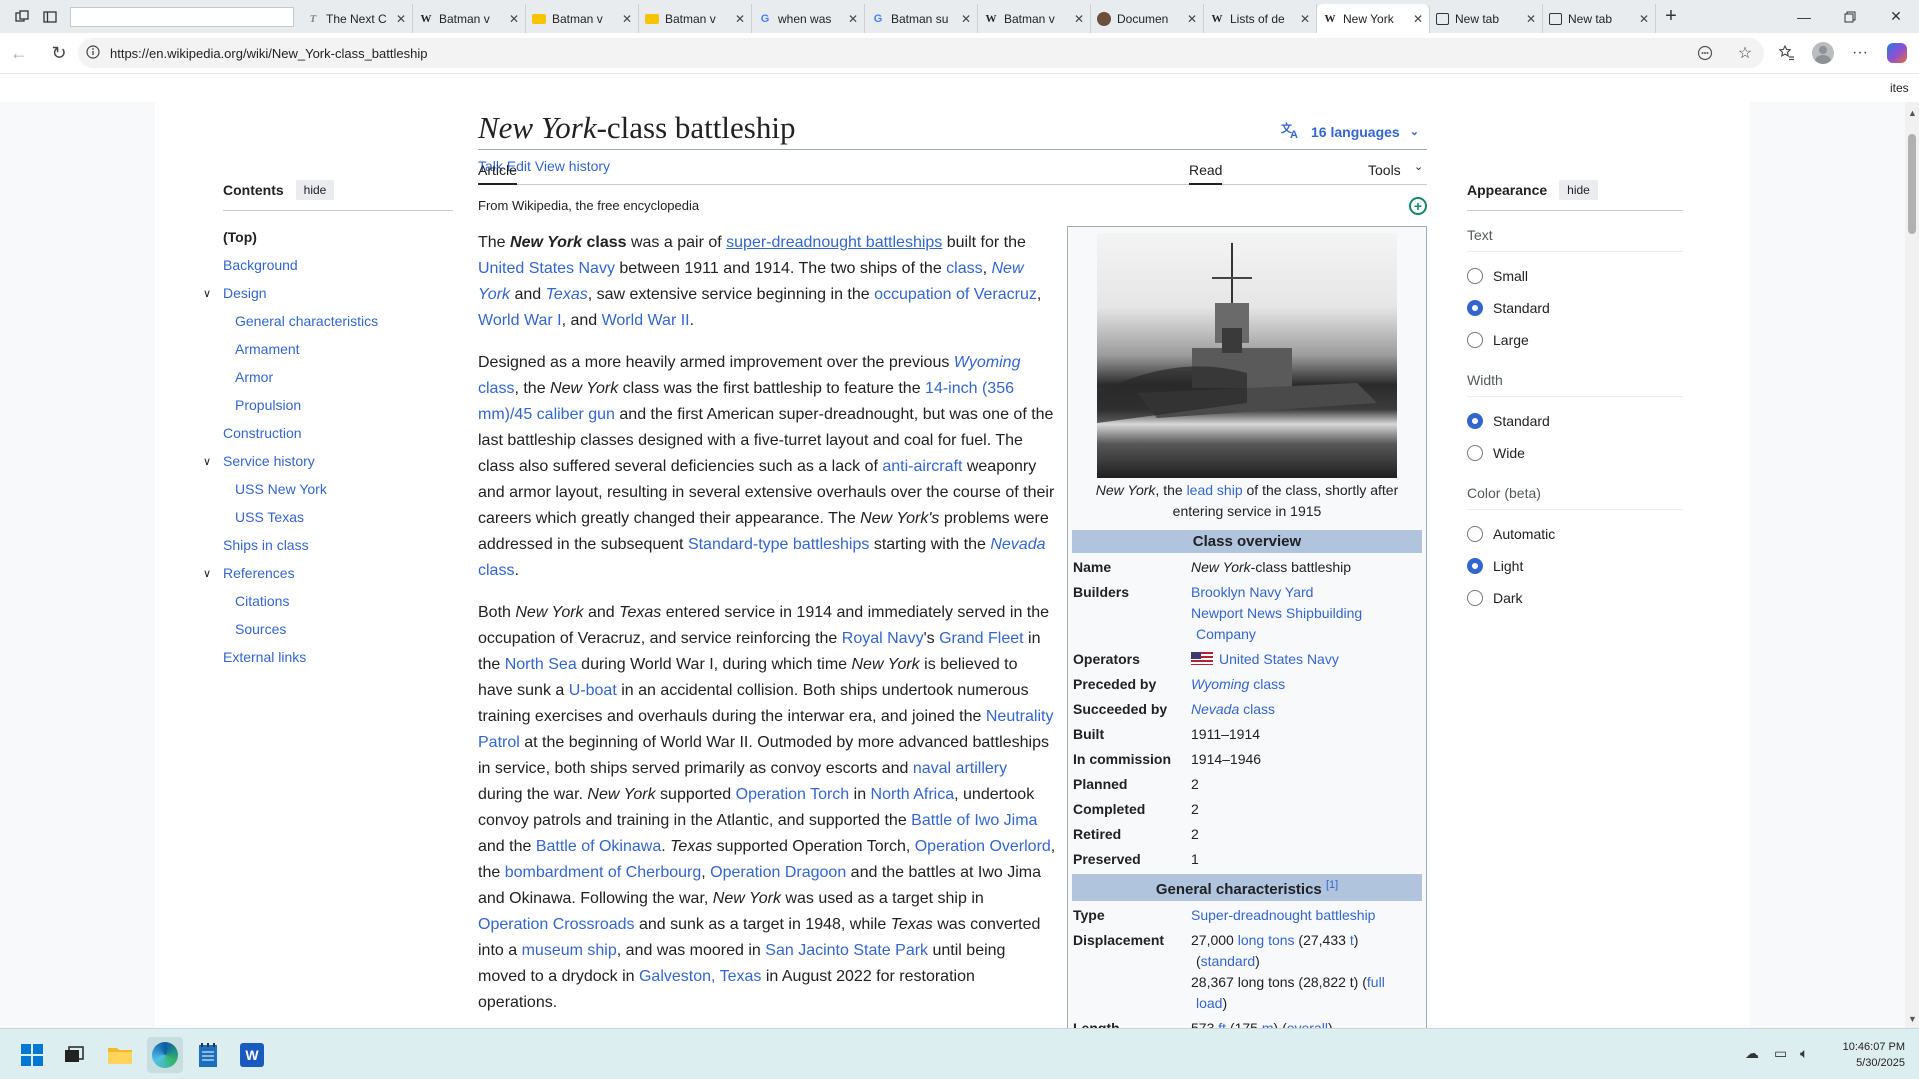 The width and height of the screenshot is (1919, 1079). Describe the element at coordinates (1521, 421) in the screenshot. I see `radio-label: Standard` at that location.